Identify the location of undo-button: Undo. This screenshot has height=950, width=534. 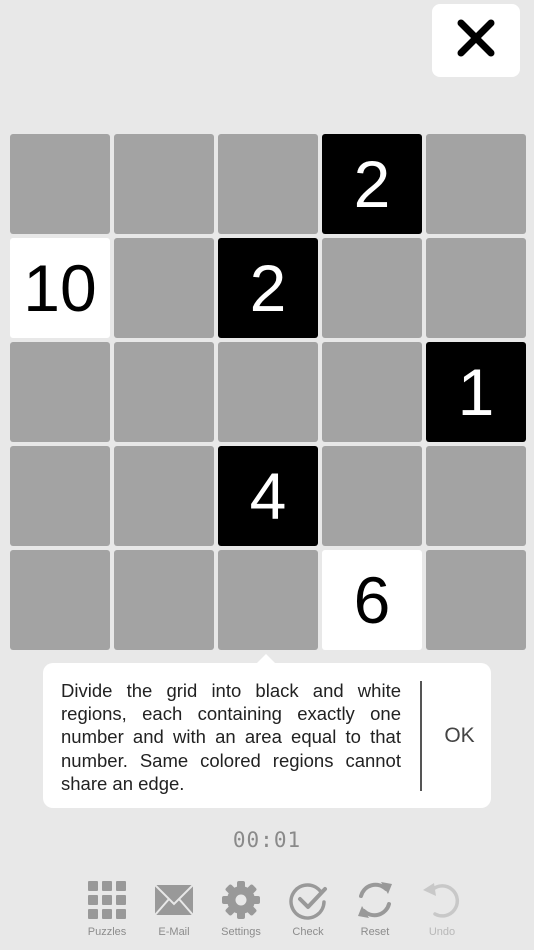
(442, 913).